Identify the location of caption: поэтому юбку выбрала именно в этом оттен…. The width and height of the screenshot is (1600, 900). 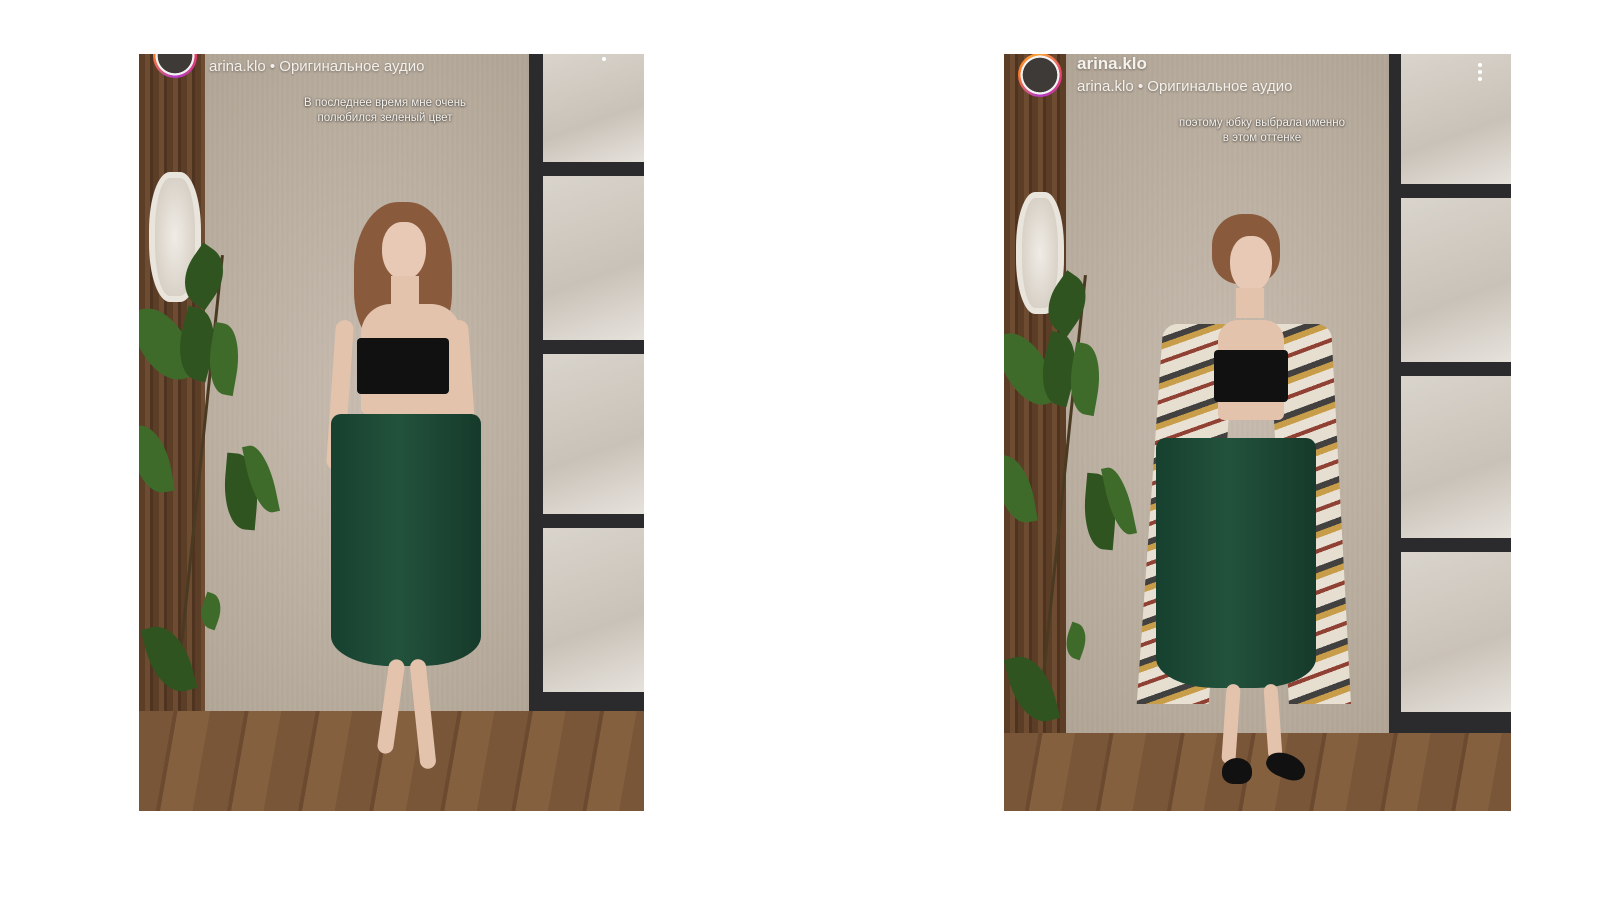
(1262, 130).